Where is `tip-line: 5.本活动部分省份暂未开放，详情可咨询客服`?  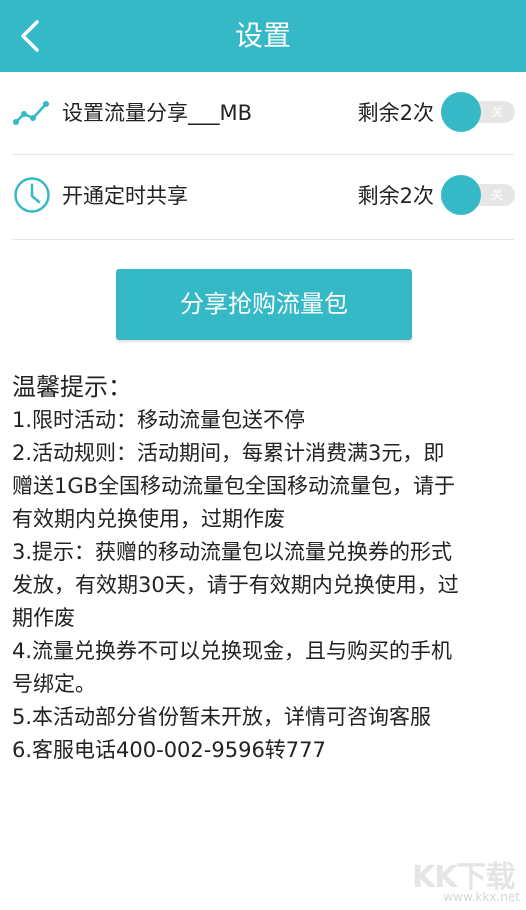 tip-line: 5.本活动部分省份暂未开放，详情可咨询客服 is located at coordinates (222, 717).